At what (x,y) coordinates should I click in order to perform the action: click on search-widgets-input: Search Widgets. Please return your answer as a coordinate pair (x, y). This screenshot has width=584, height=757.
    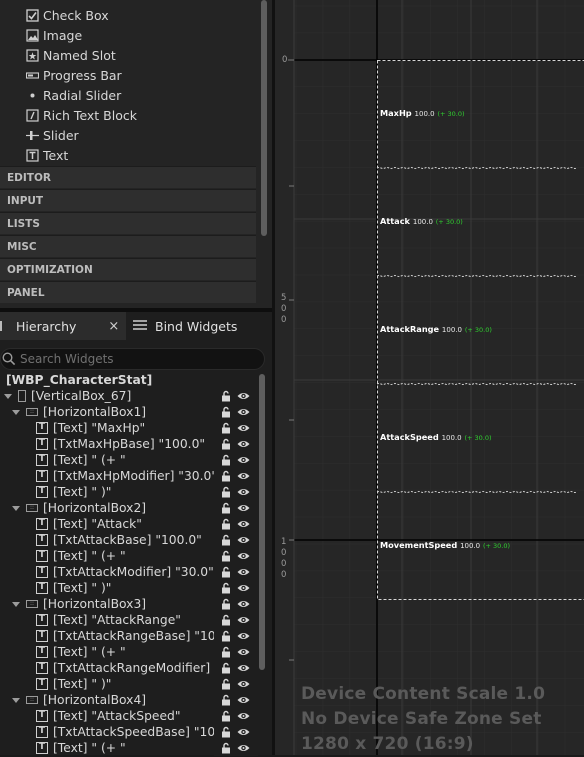
    Looking at the image, I should click on (132, 359).